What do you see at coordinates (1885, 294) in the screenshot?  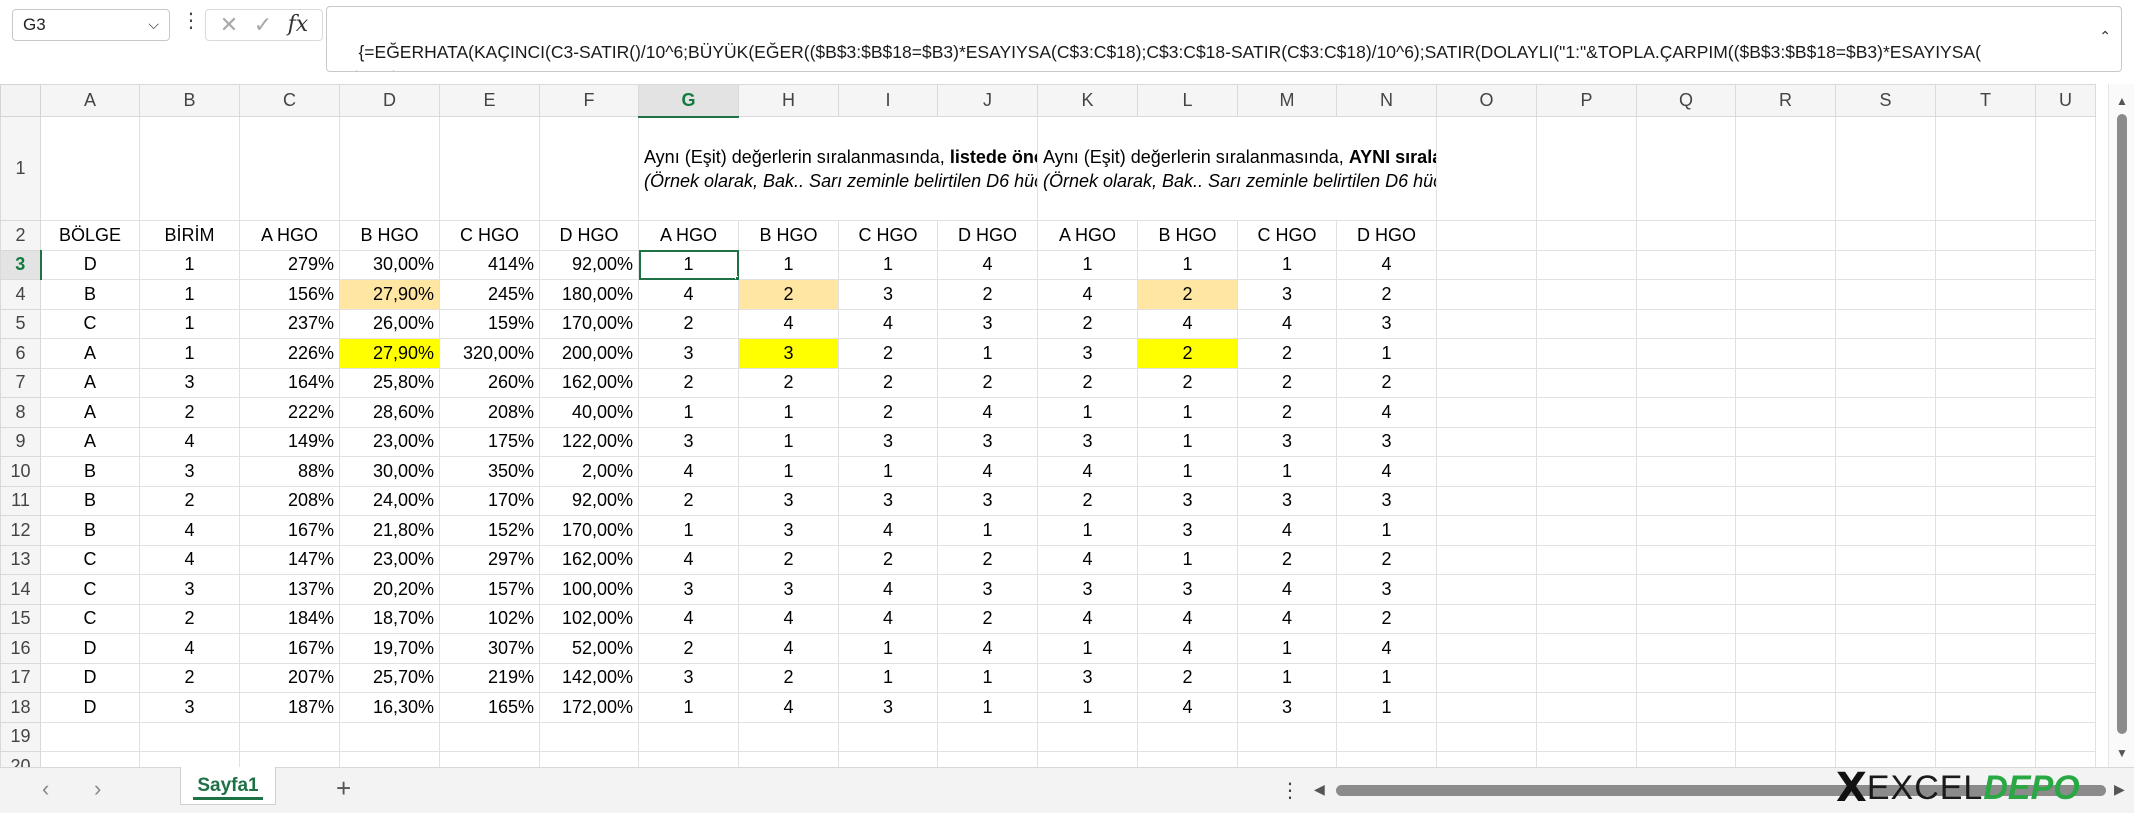 I see `cell-s4` at bounding box center [1885, 294].